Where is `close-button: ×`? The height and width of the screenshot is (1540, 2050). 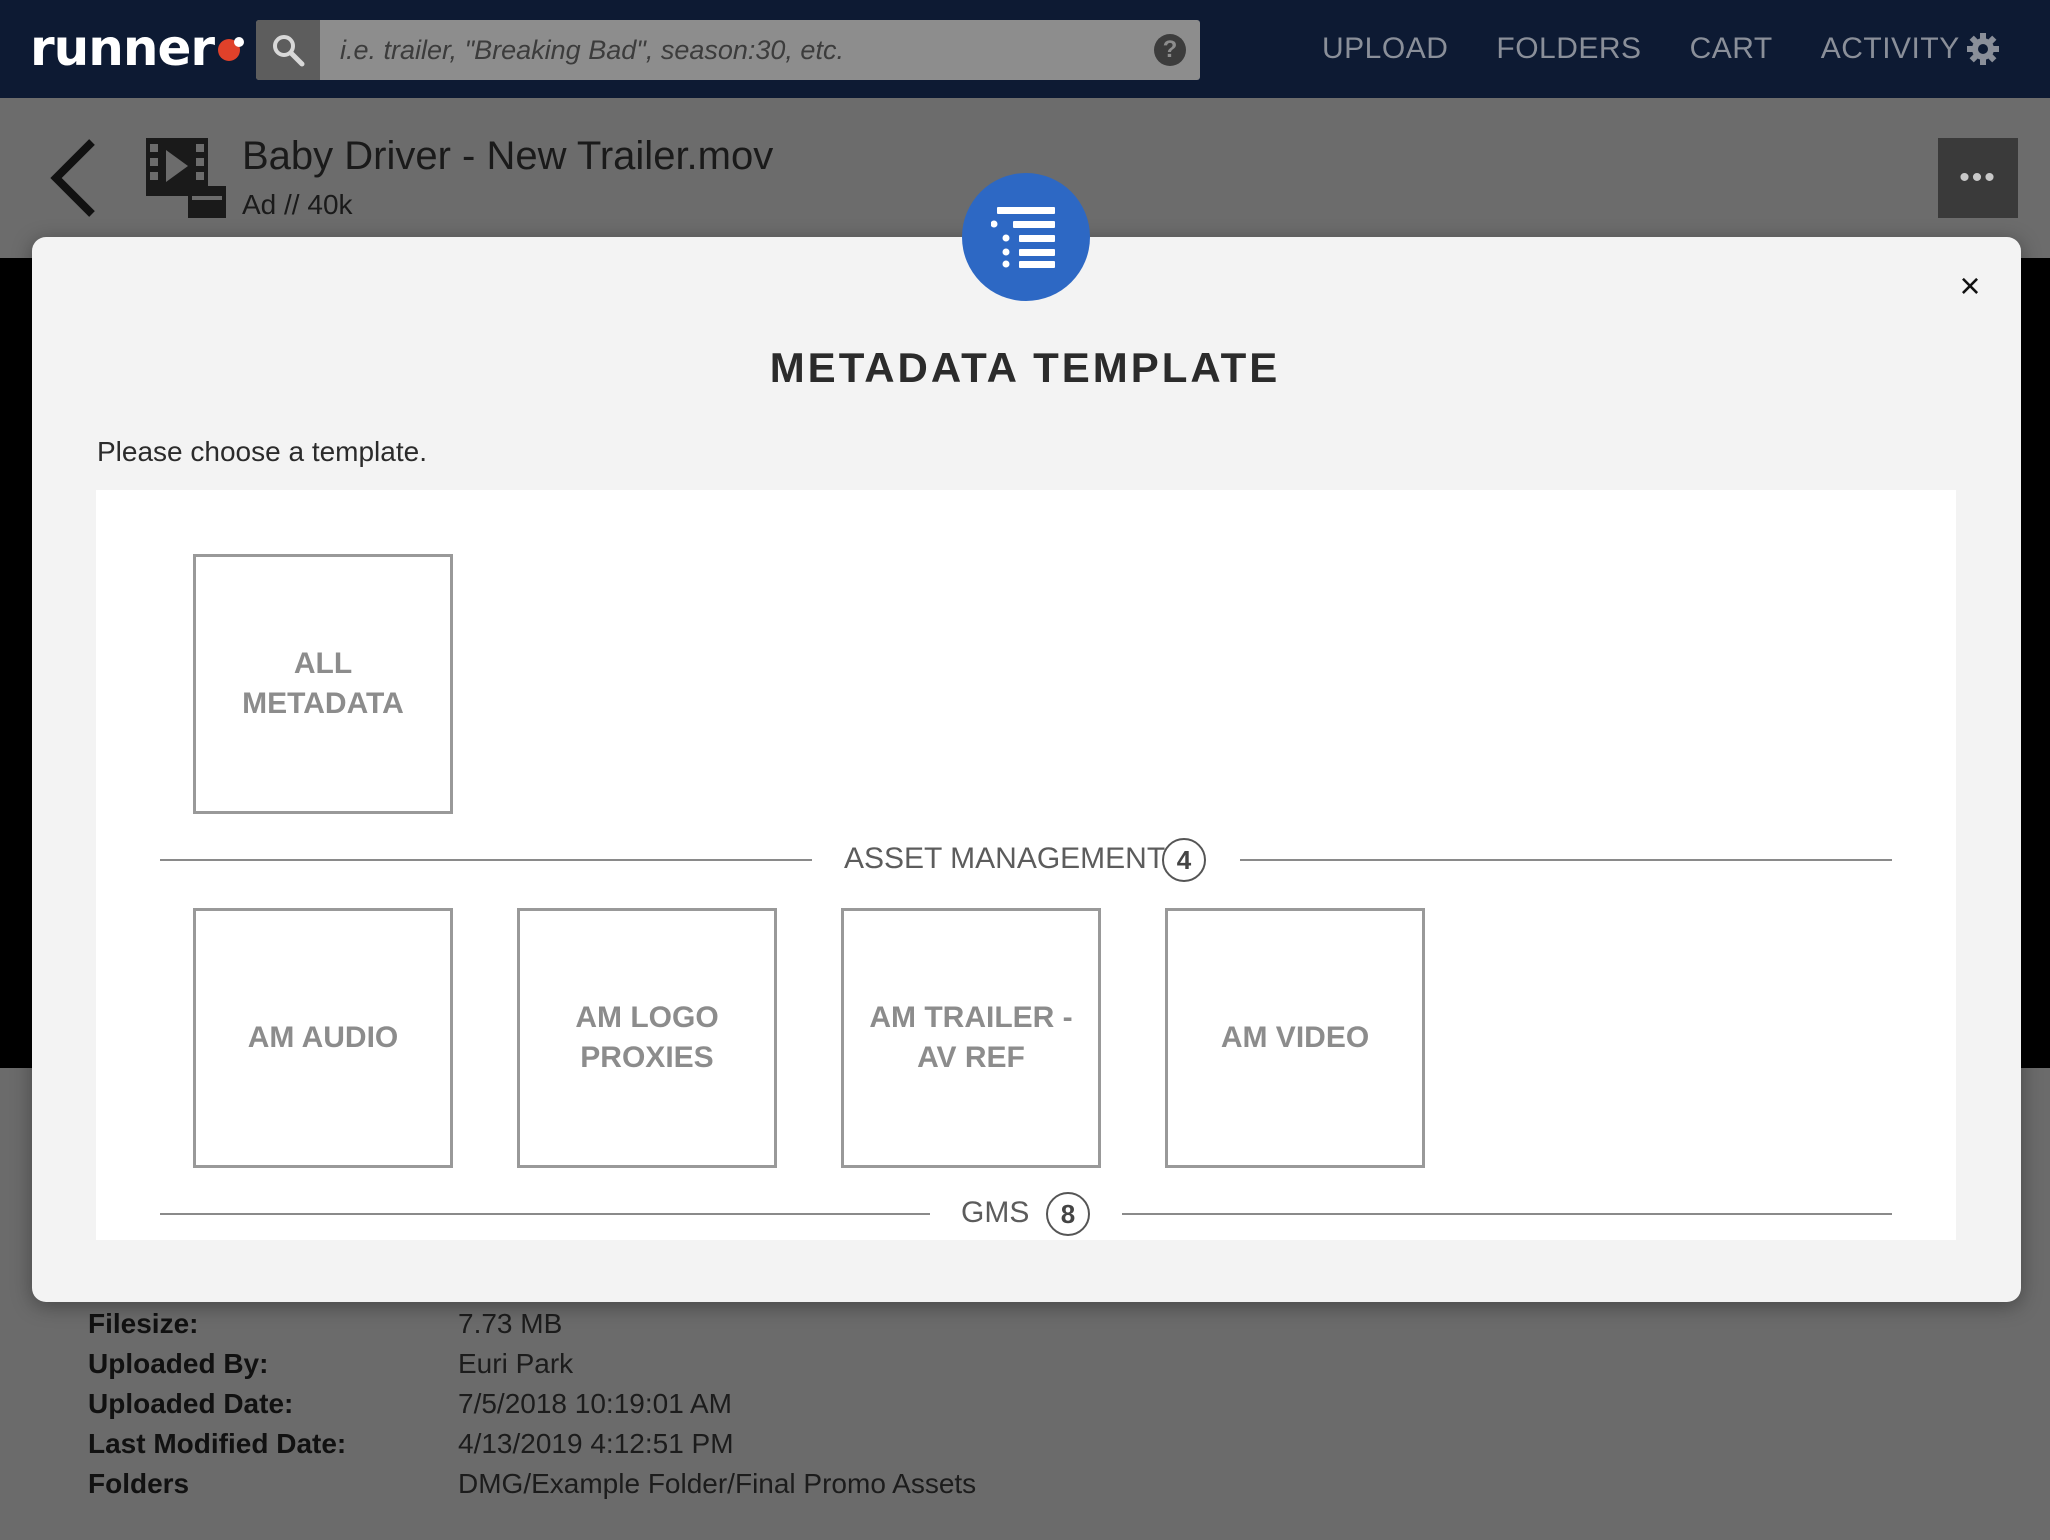 close-button: × is located at coordinates (1970, 286).